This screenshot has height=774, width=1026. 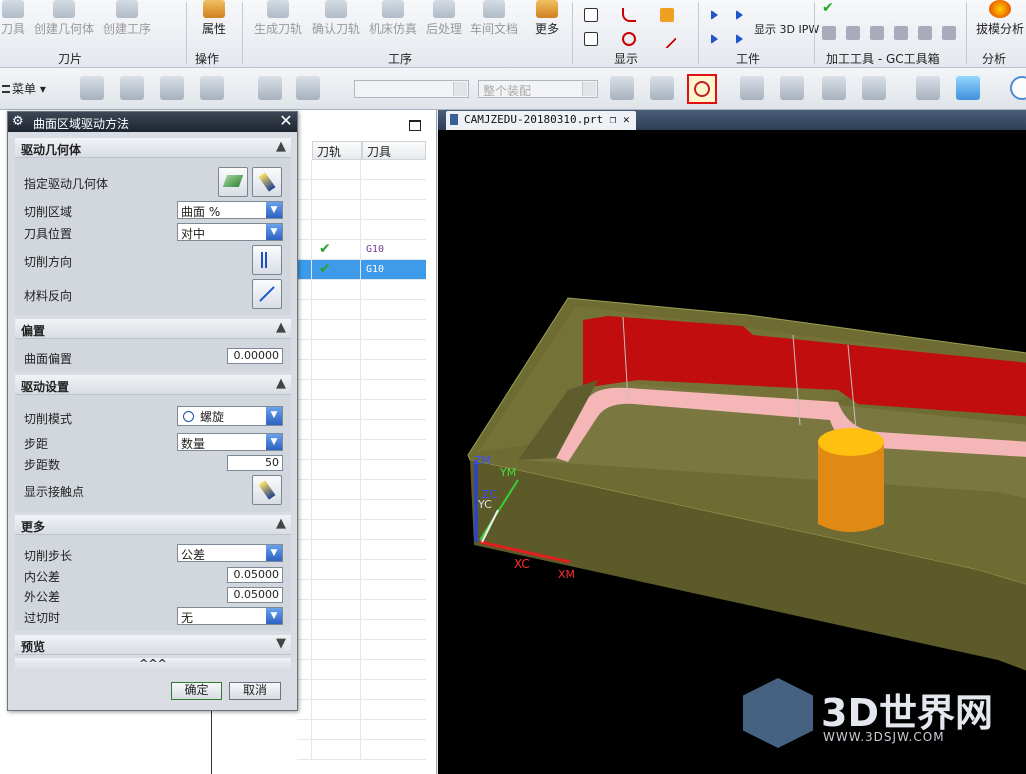 I want to click on cut-area-select: 曲面 % ▼, so click(x=230, y=210).